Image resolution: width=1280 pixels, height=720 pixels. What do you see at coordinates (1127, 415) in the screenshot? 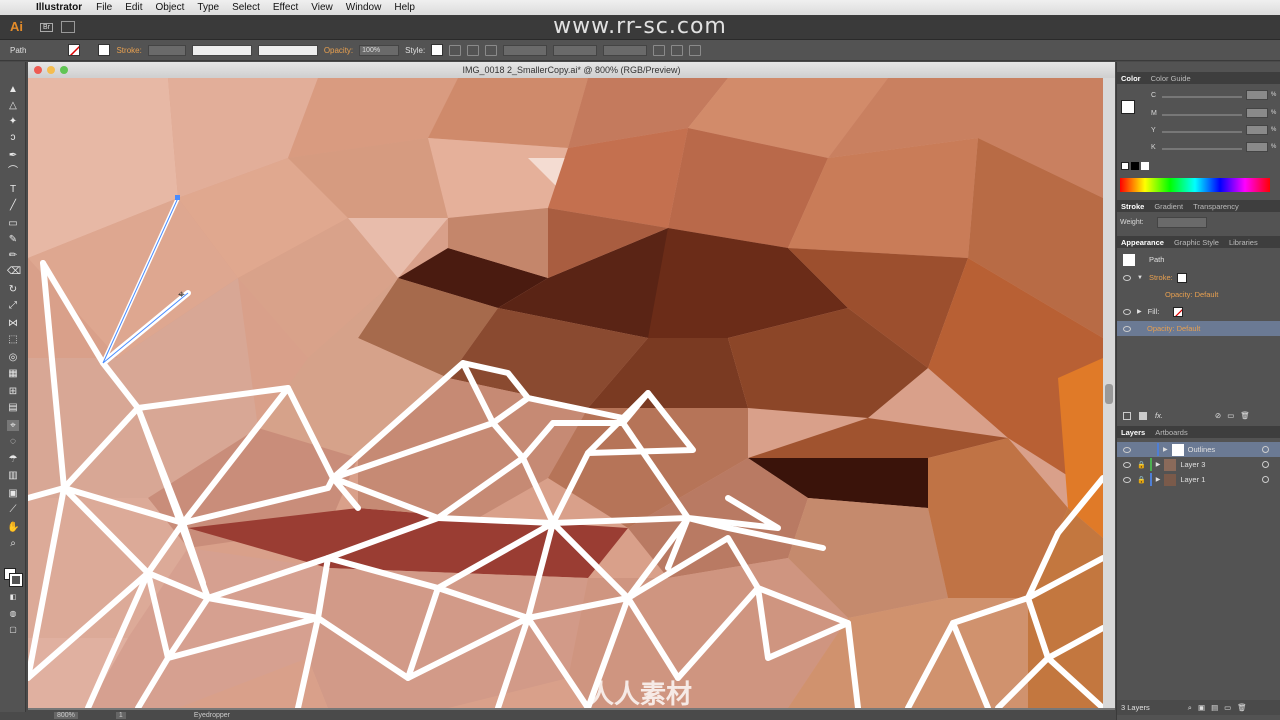
I see `add-new-stroke-icon` at bounding box center [1127, 415].